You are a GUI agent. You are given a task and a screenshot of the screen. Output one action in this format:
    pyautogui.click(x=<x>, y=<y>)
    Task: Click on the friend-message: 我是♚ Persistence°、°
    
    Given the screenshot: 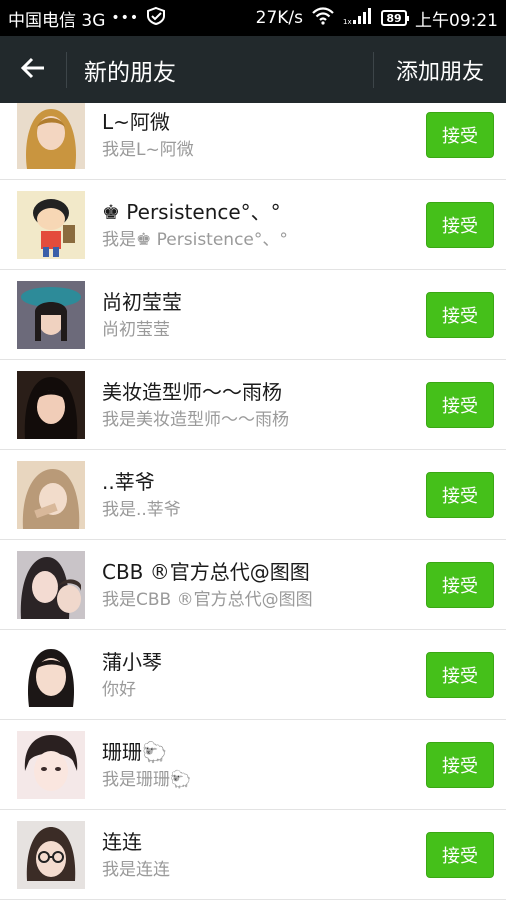 What is the action you would take?
    pyautogui.click(x=195, y=239)
    